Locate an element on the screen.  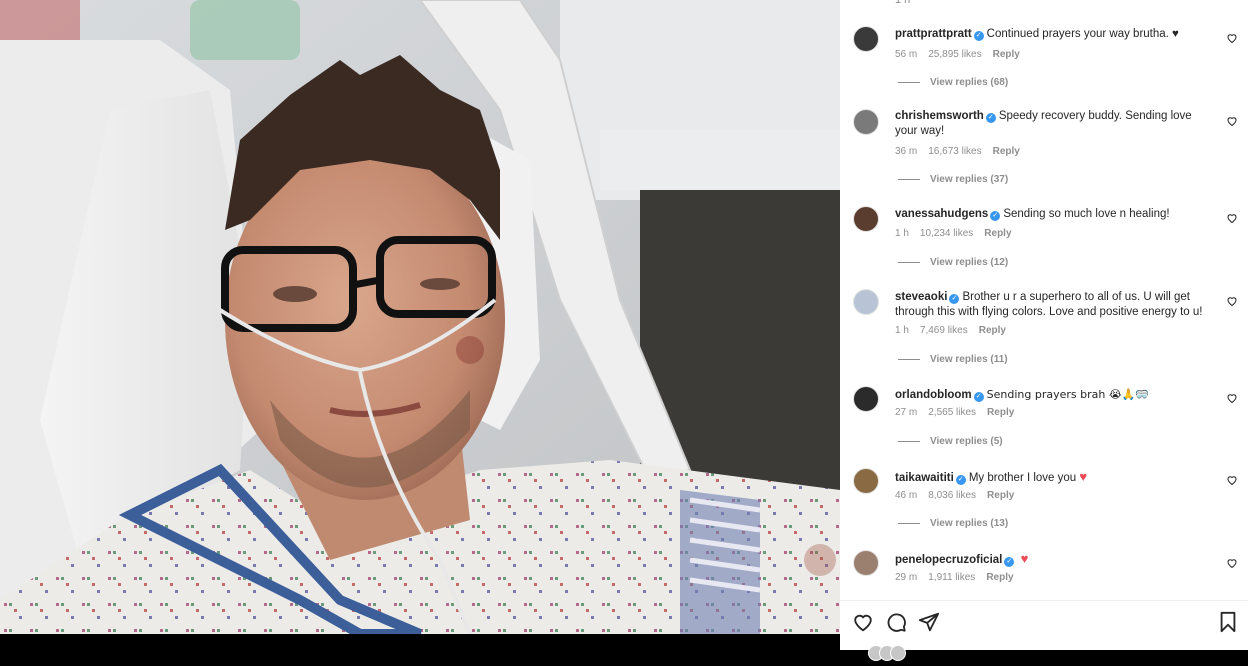
comment-time: 46 m is located at coordinates (906, 495).